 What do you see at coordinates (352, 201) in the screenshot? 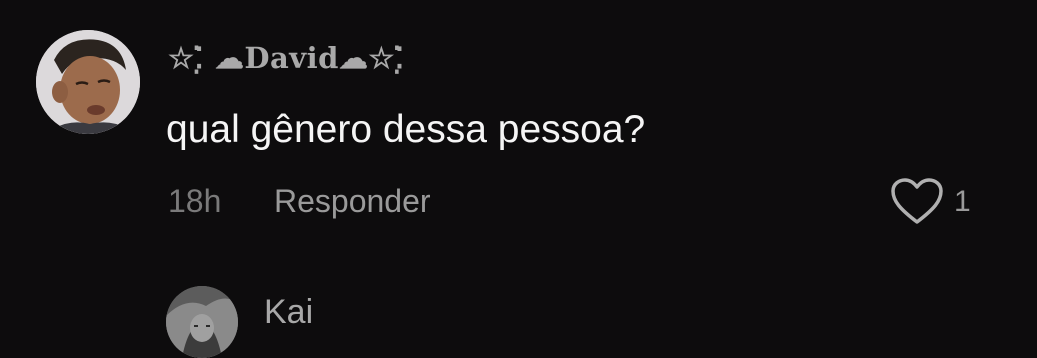
I see `reply-button: Responder` at bounding box center [352, 201].